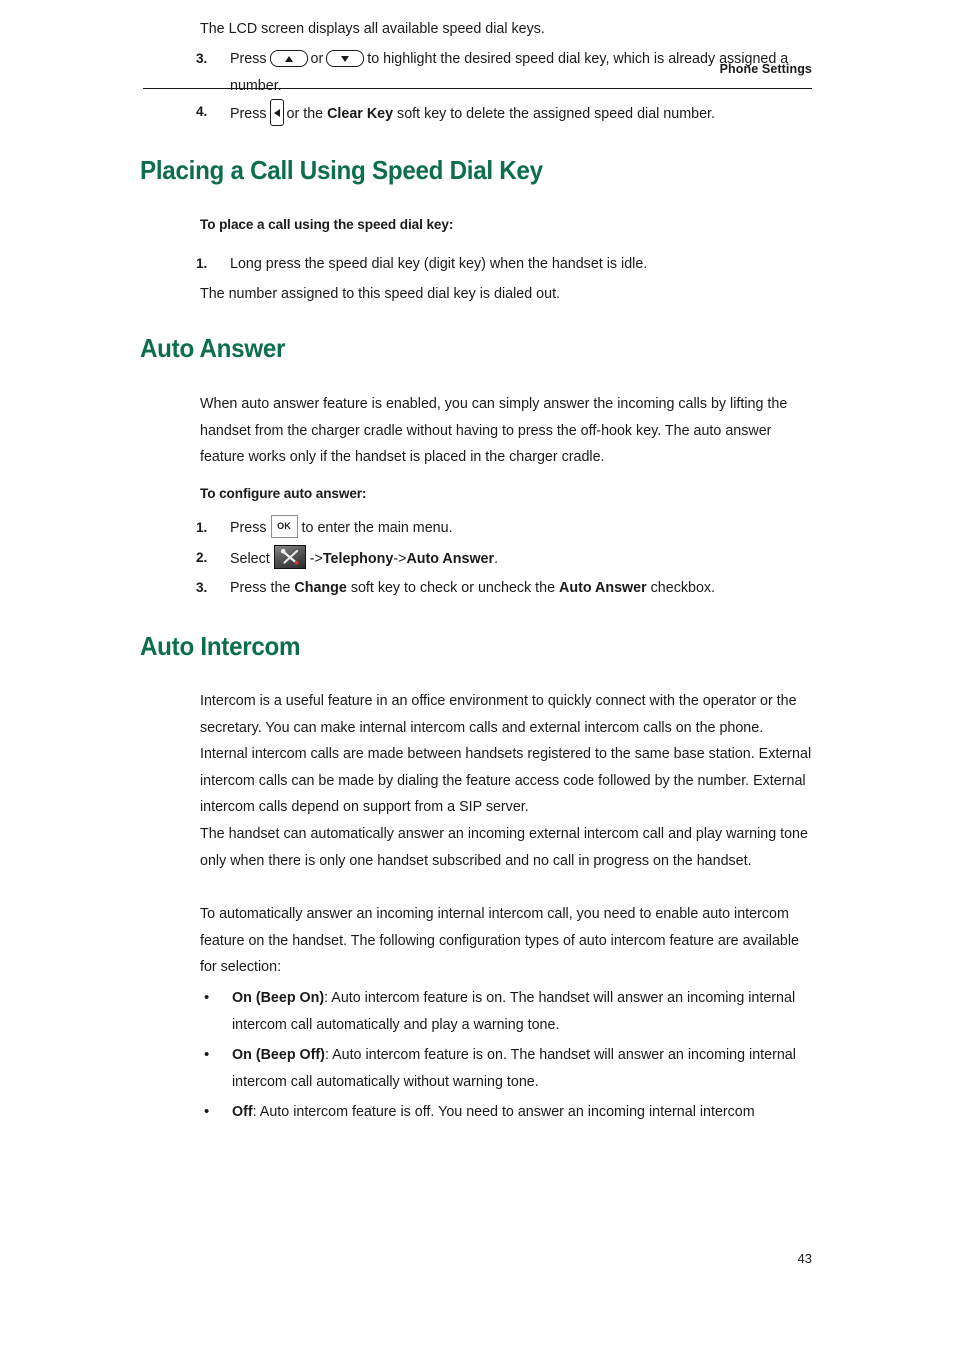 The width and height of the screenshot is (954, 1350). I want to click on step-path-arrow-1: ->, so click(316, 559).